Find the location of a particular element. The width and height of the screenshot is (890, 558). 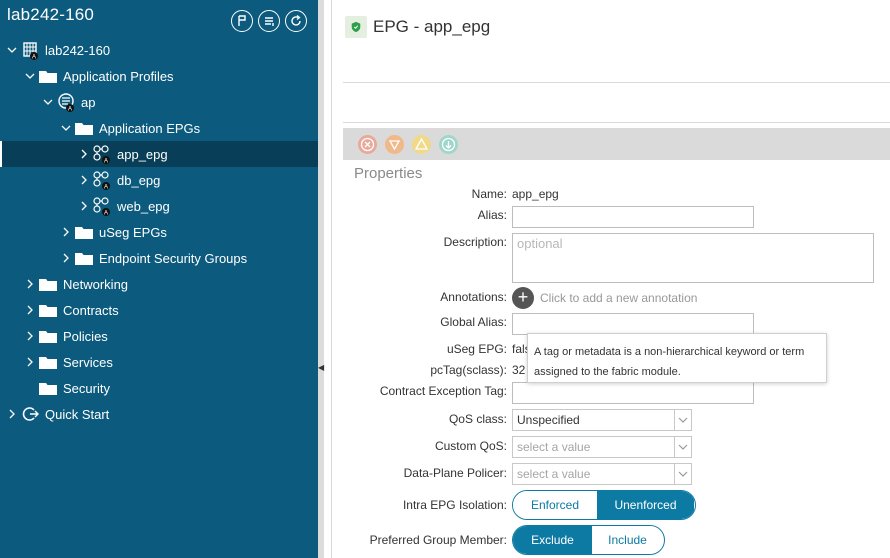

isolation-option-unenforced: Unenforced is located at coordinates (645, 505).